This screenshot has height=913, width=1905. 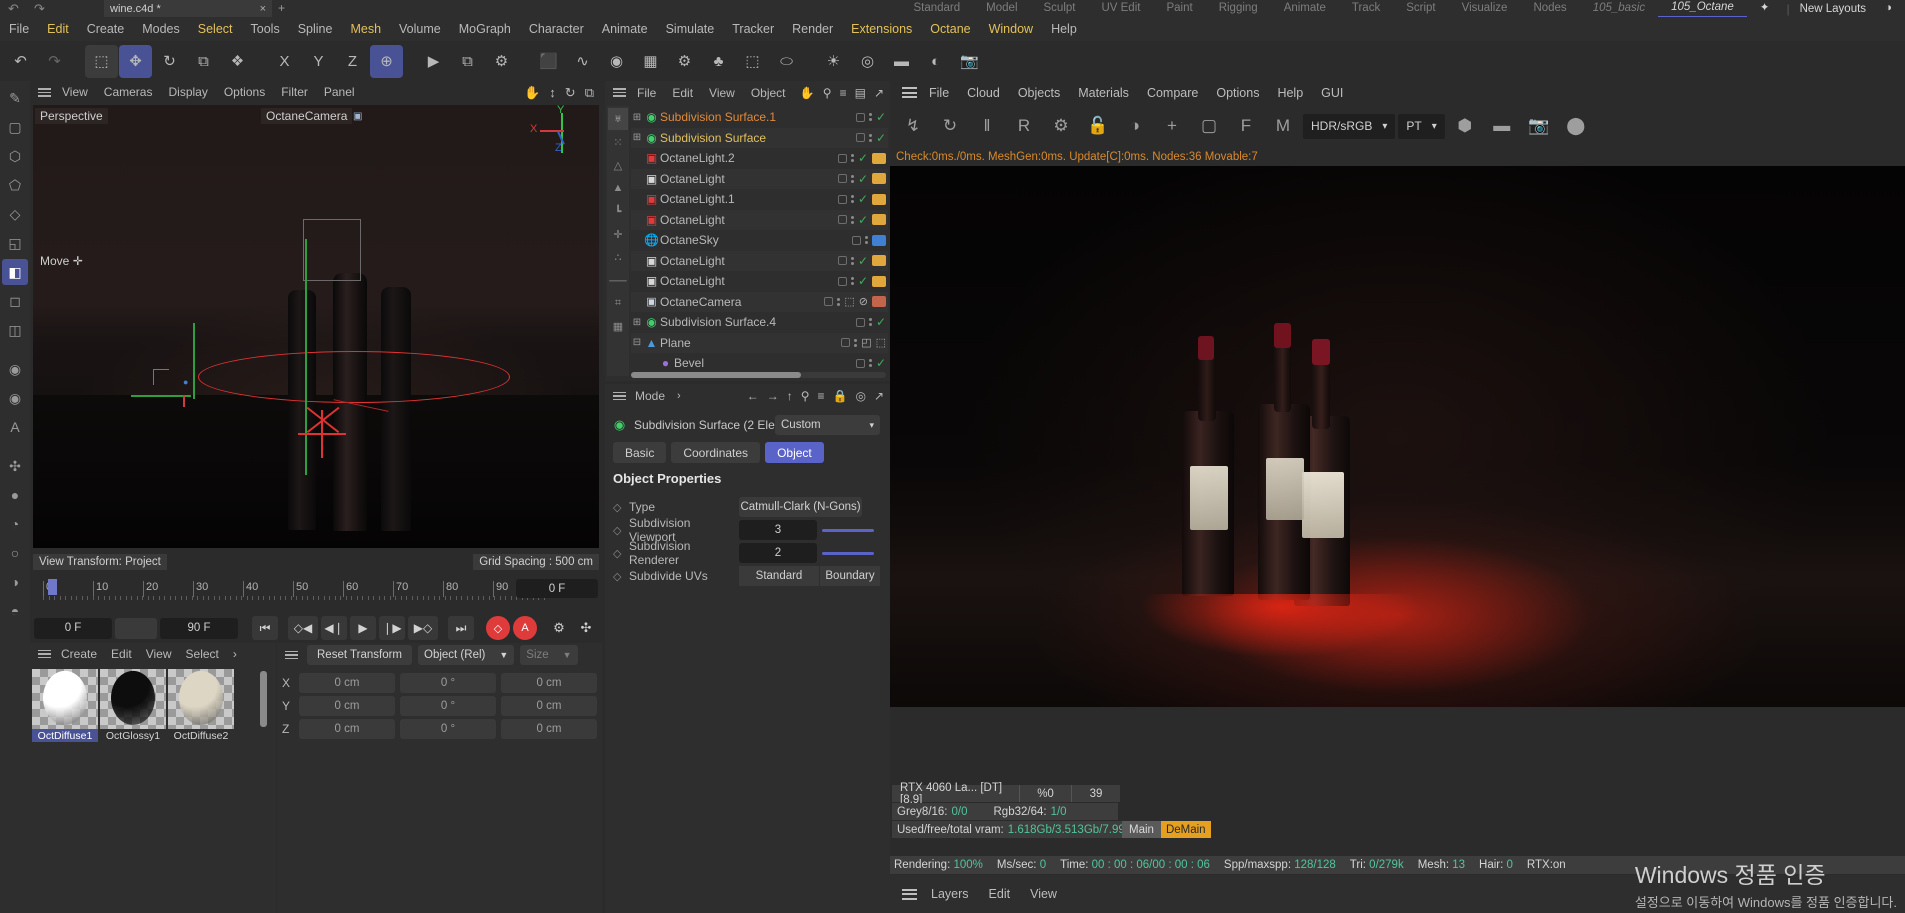 What do you see at coordinates (291, 655) in the screenshot?
I see `coordinates-menu-icon` at bounding box center [291, 655].